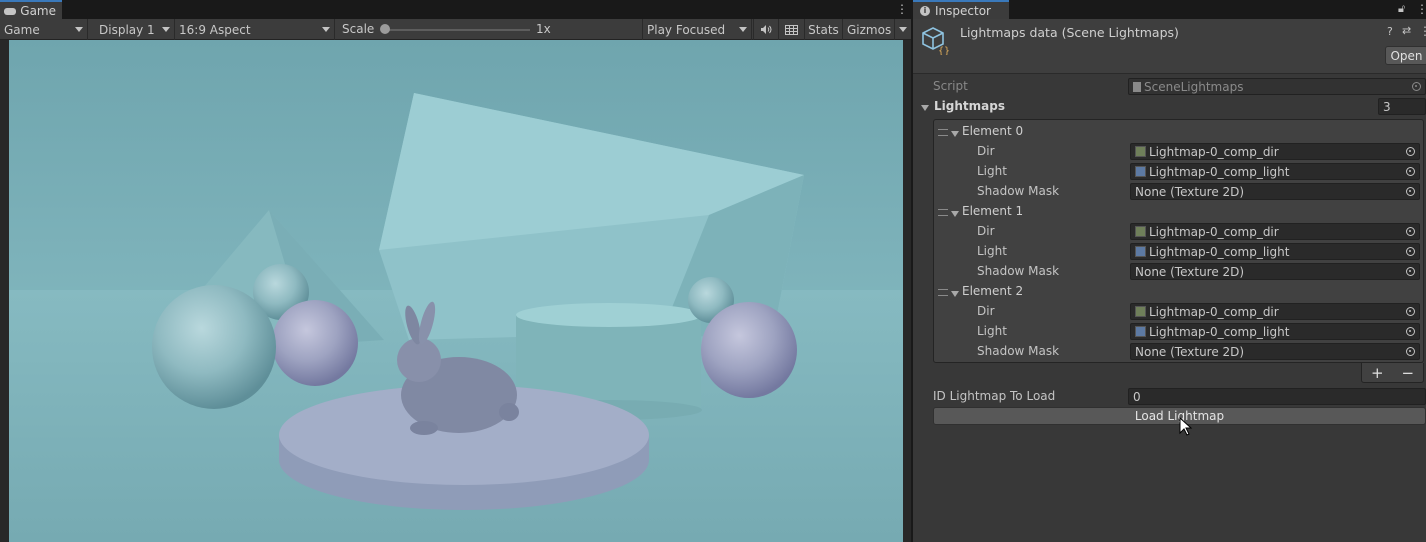 Image resolution: width=1426 pixels, height=542 pixels. What do you see at coordinates (1407, 373) in the screenshot?
I see `remove-element-button: −` at bounding box center [1407, 373].